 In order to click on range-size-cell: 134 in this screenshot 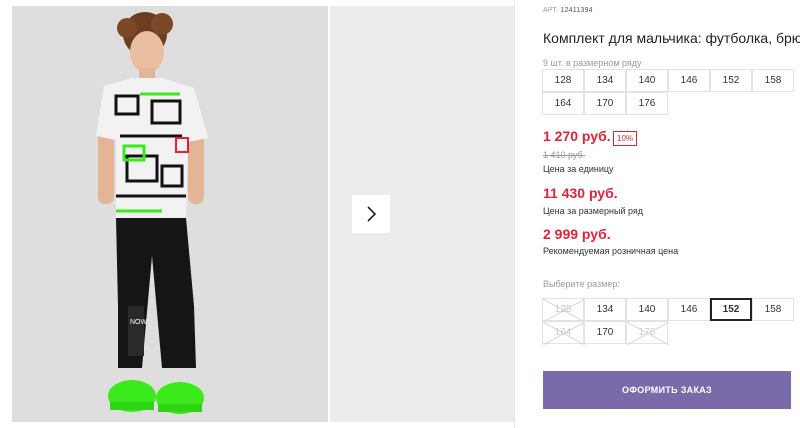, I will do `click(605, 80)`.